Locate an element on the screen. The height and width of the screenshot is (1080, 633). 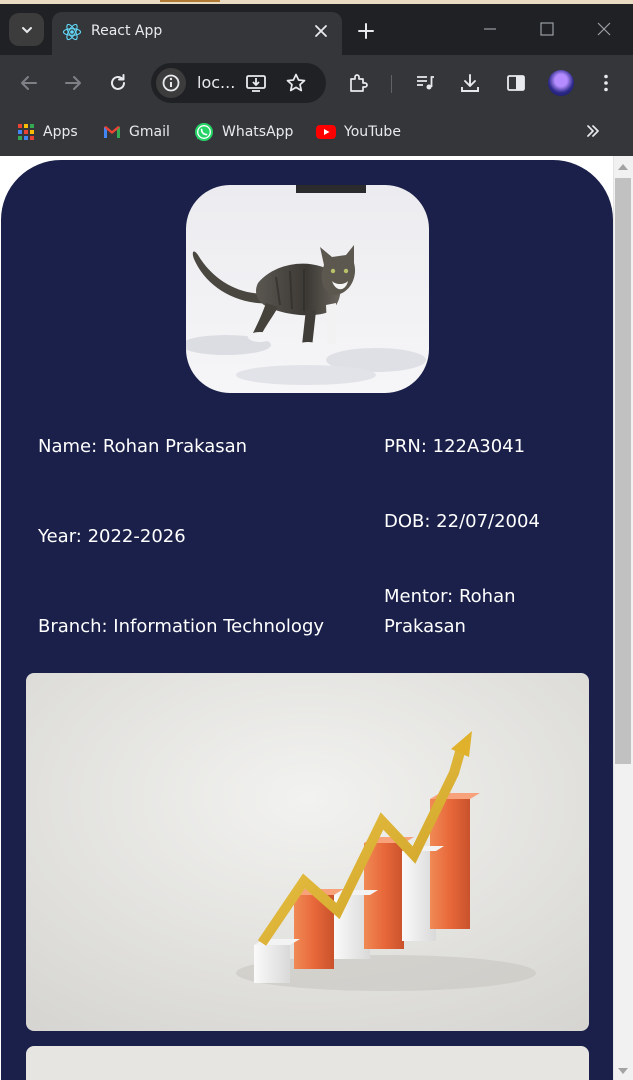
chevron-down-icon is located at coordinates (26, 29).